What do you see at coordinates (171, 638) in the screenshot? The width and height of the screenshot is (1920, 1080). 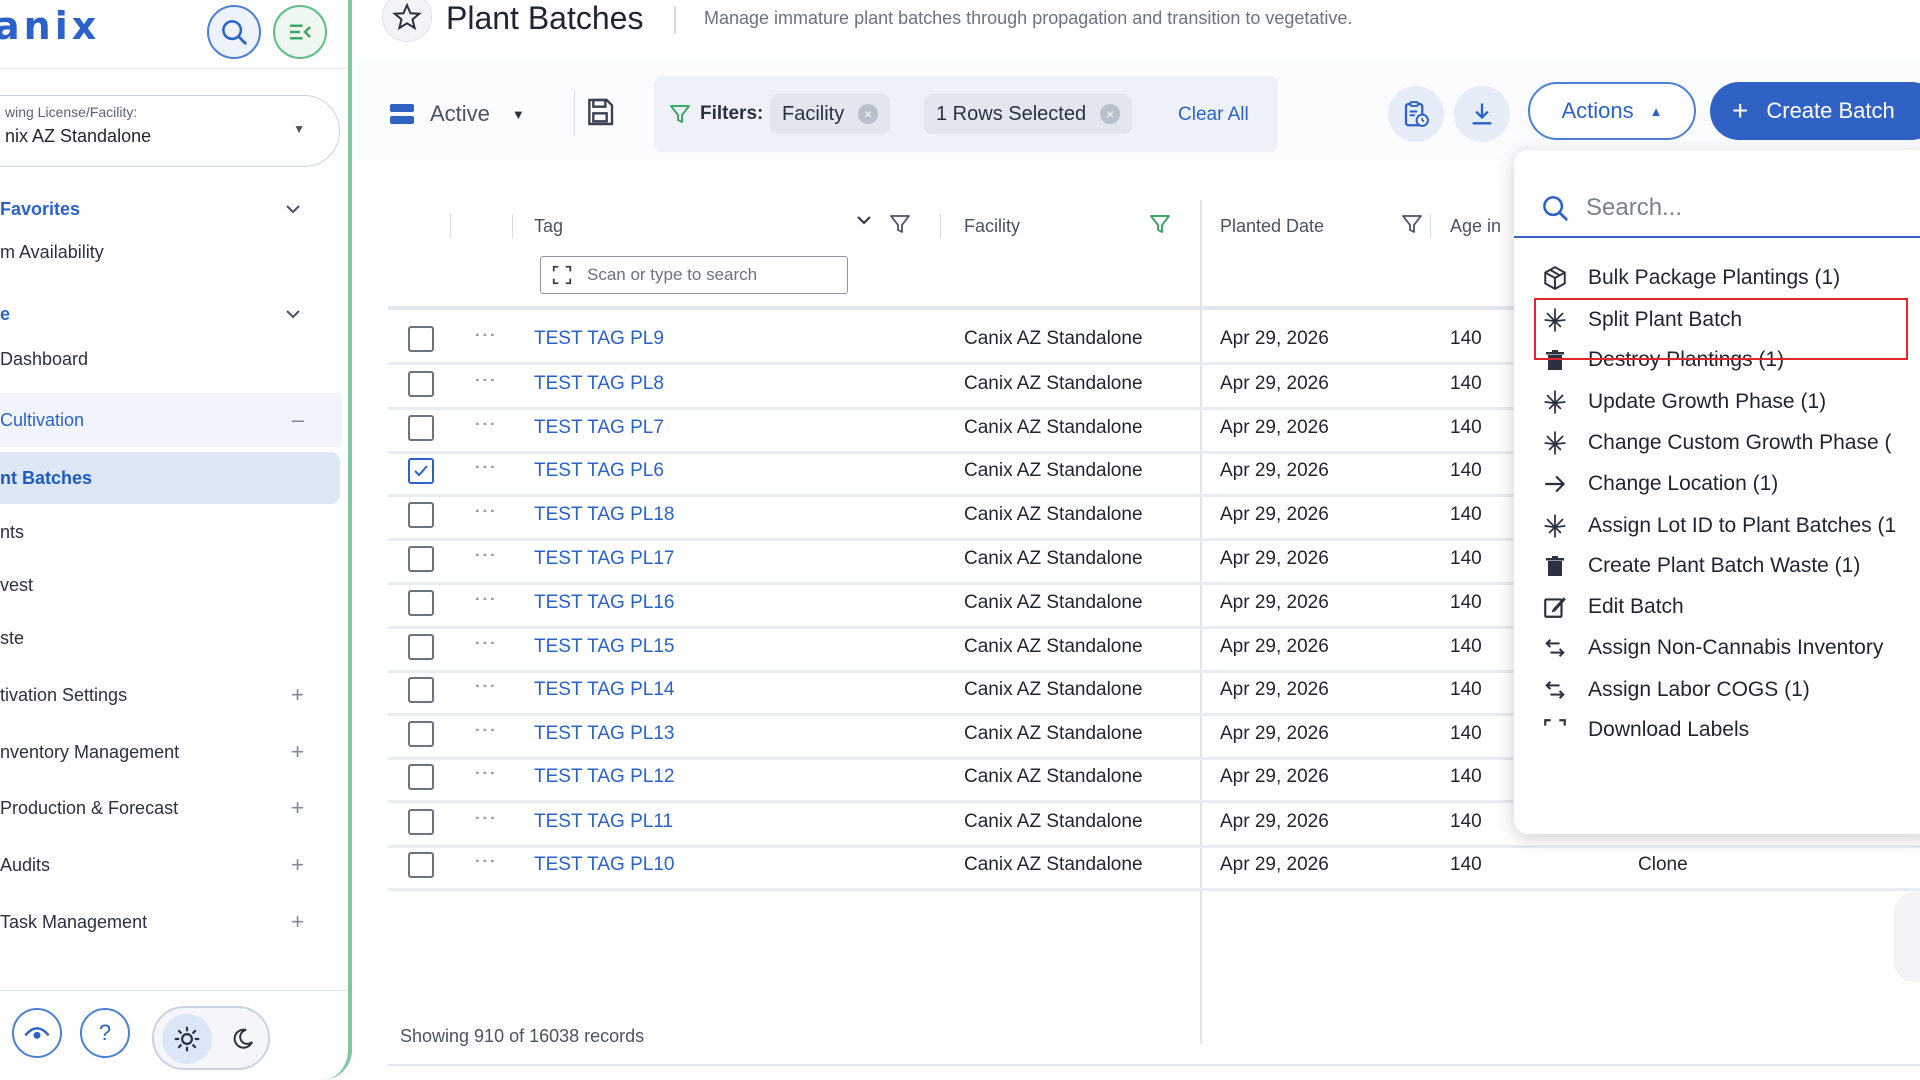 I see `sidebar-item-waste: ste` at bounding box center [171, 638].